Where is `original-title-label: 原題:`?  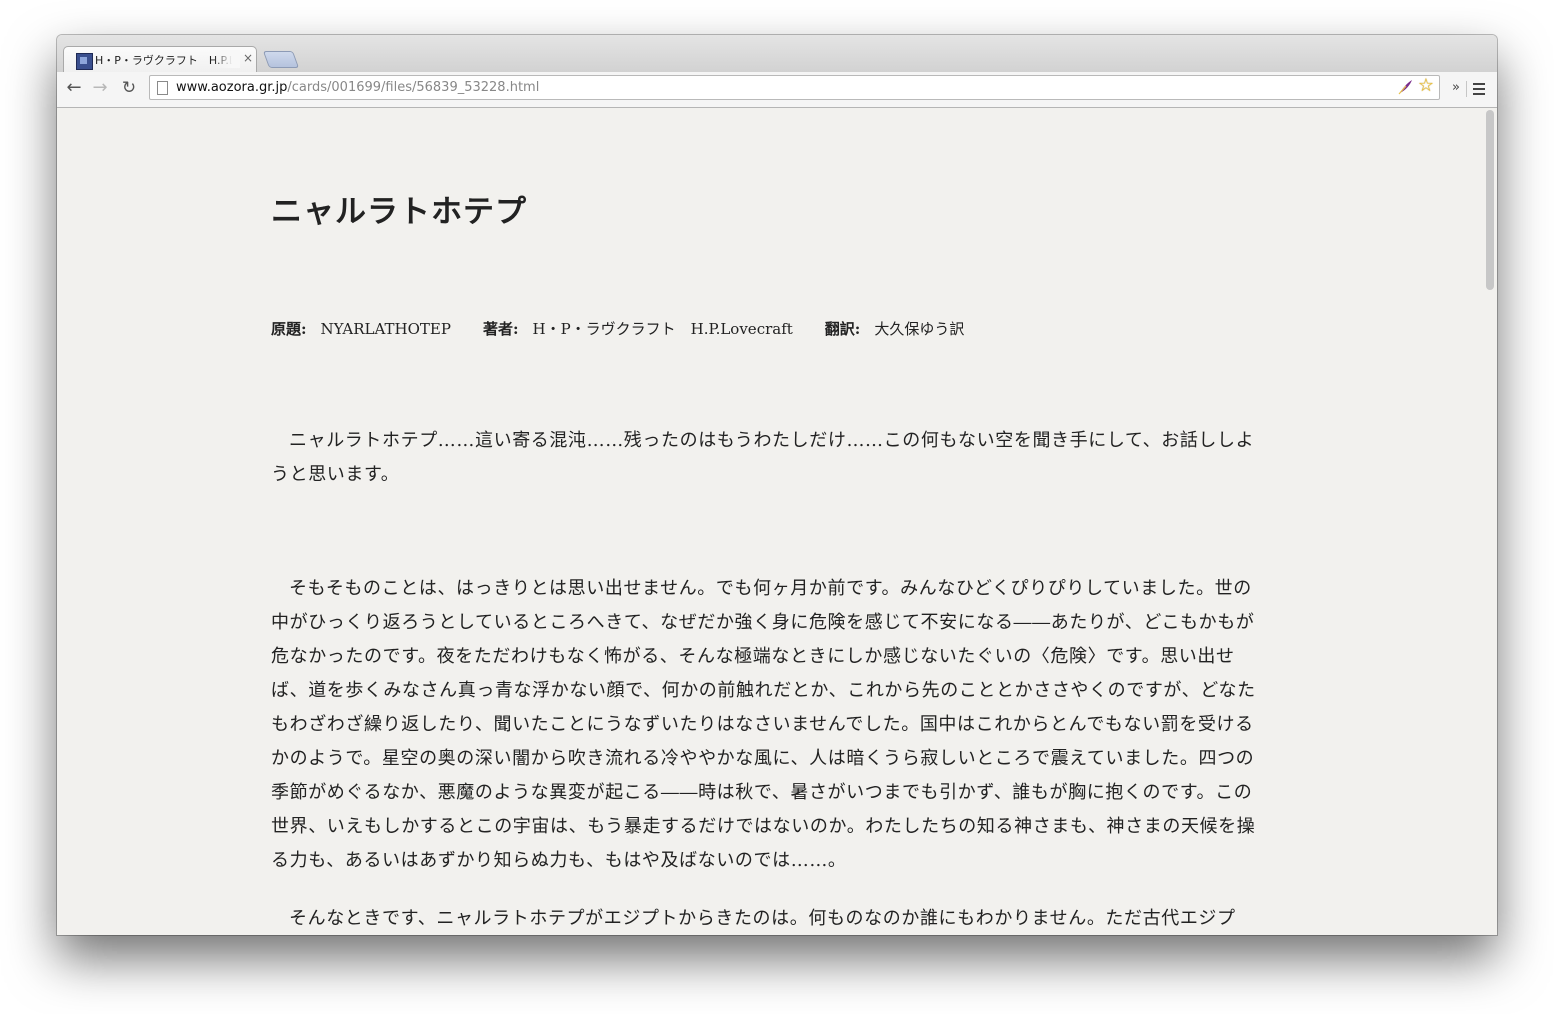 original-title-label: 原題: is located at coordinates (289, 329).